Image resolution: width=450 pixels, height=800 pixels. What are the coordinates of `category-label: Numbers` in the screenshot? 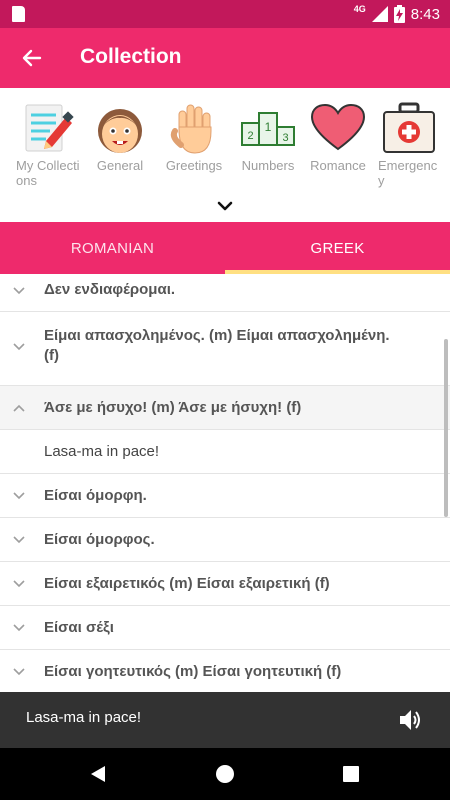 It's located at (268, 165).